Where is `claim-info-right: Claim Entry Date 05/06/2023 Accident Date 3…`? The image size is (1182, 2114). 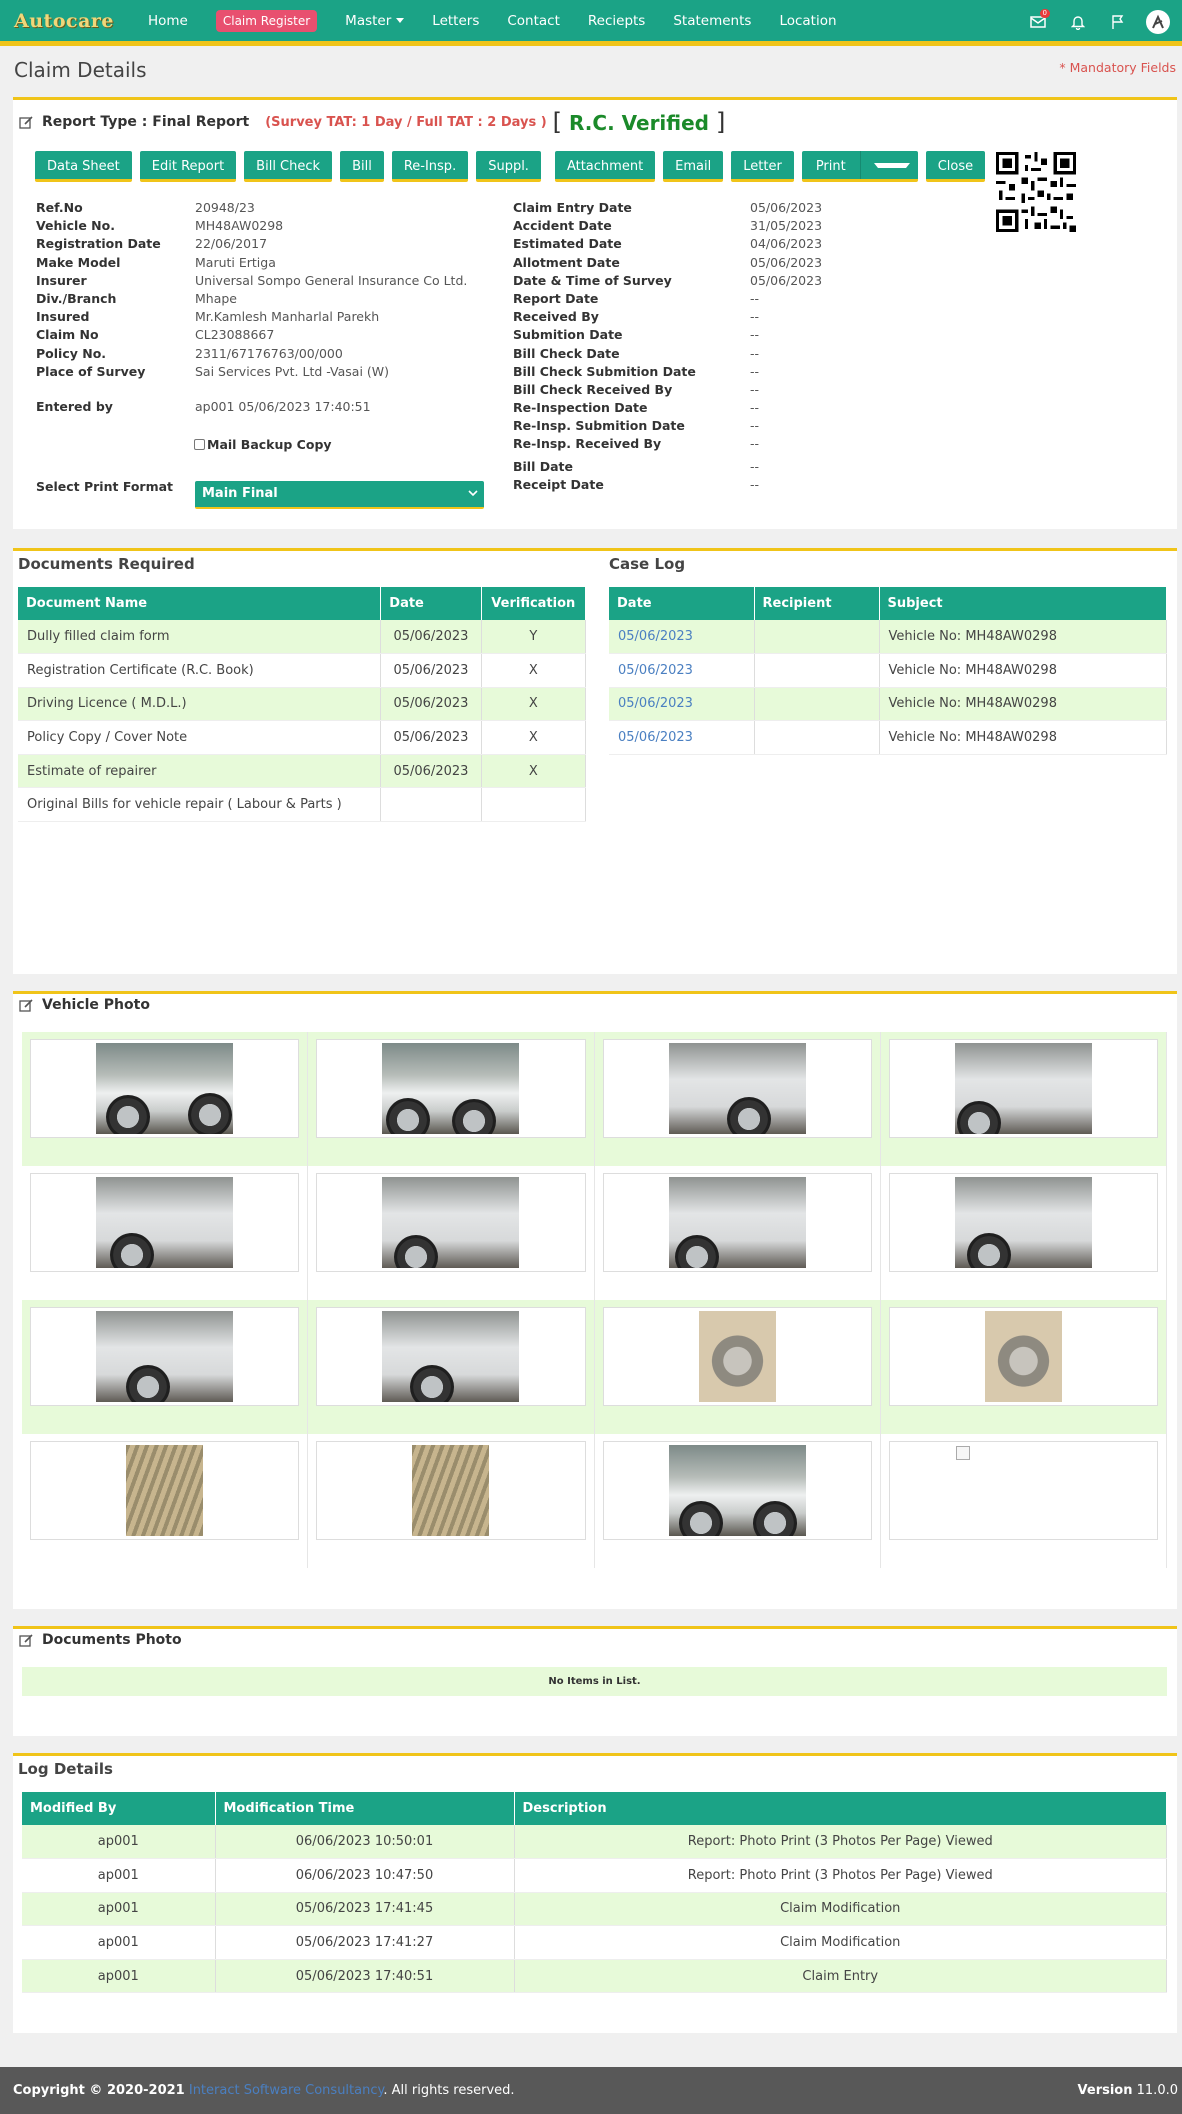
claim-info-right: Claim Entry Date 05/06/2023 Accident Date 3… is located at coordinates (667, 327).